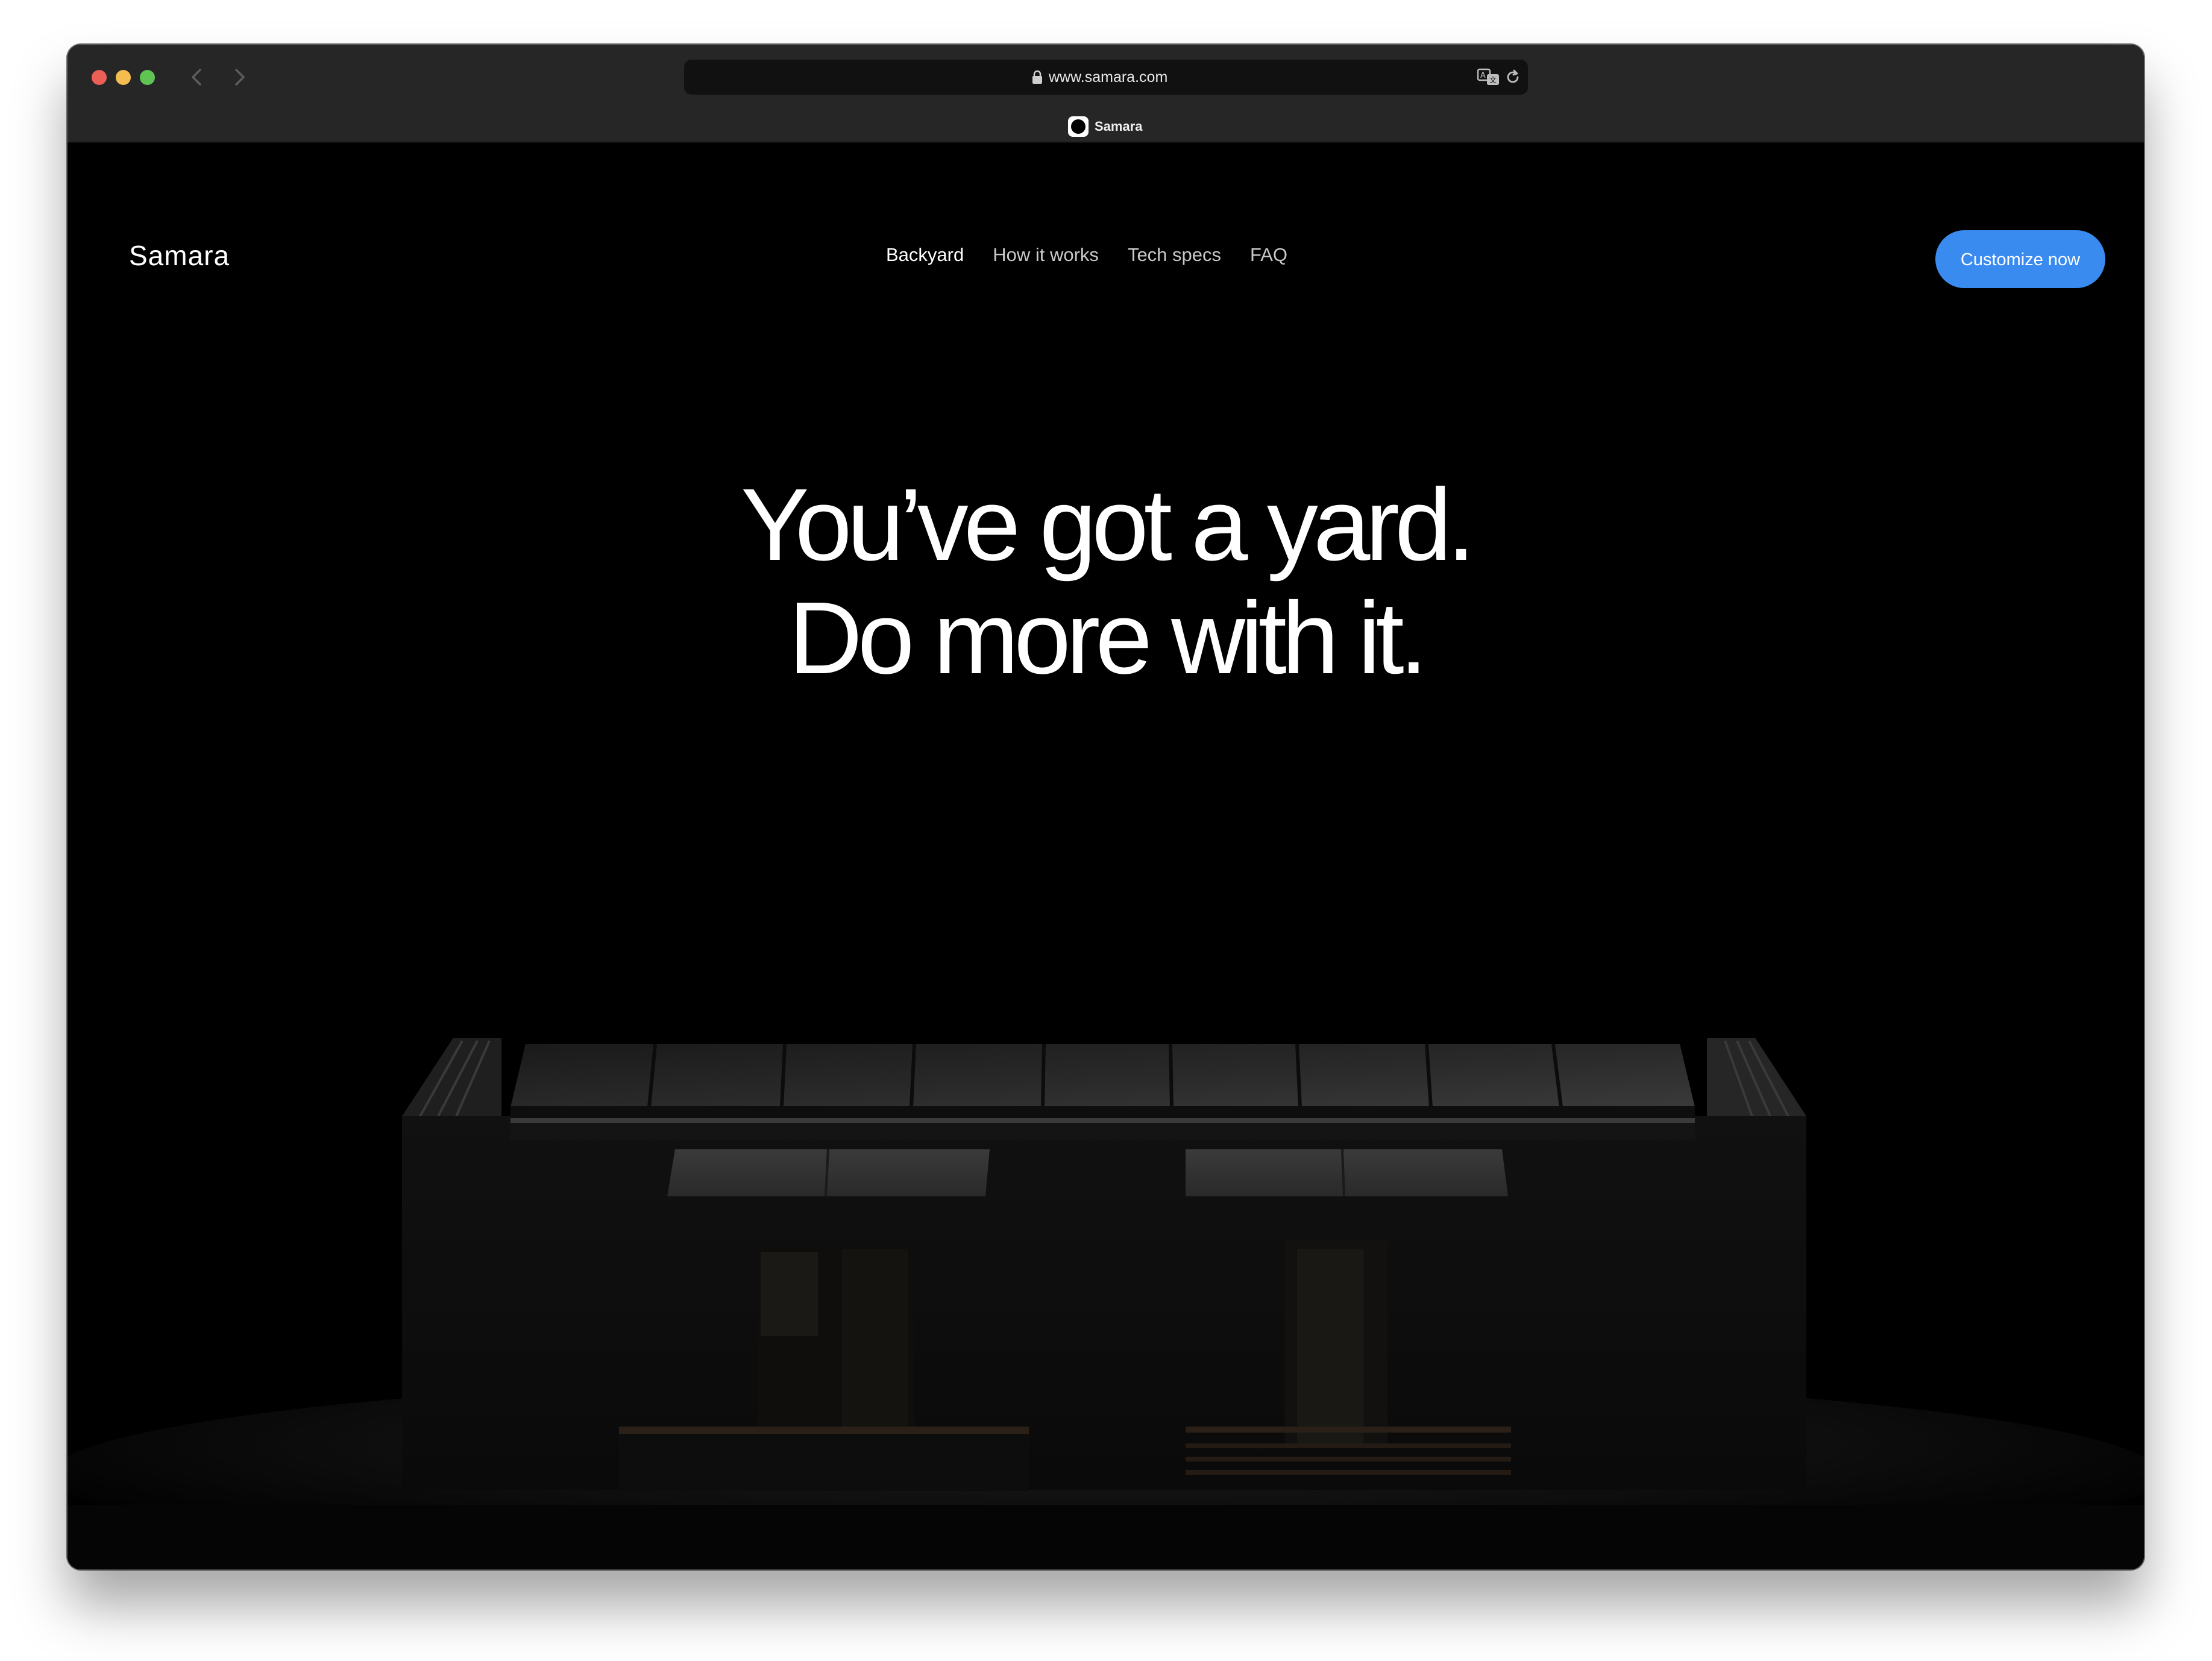 The width and height of the screenshot is (2212, 1661). I want to click on main-nav: Backyard How it works Tech specs FAQ, so click(1087, 255).